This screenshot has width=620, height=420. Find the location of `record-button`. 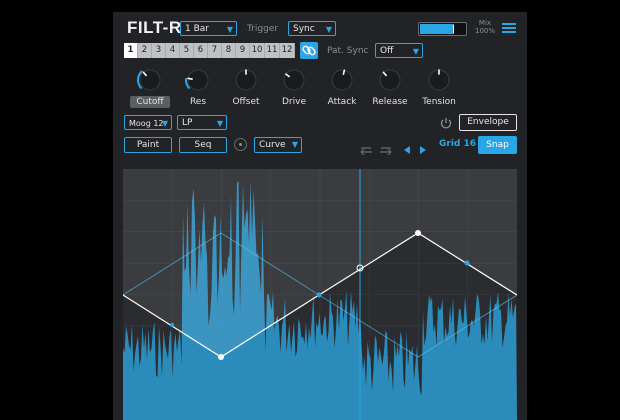

record-button is located at coordinates (240, 144).